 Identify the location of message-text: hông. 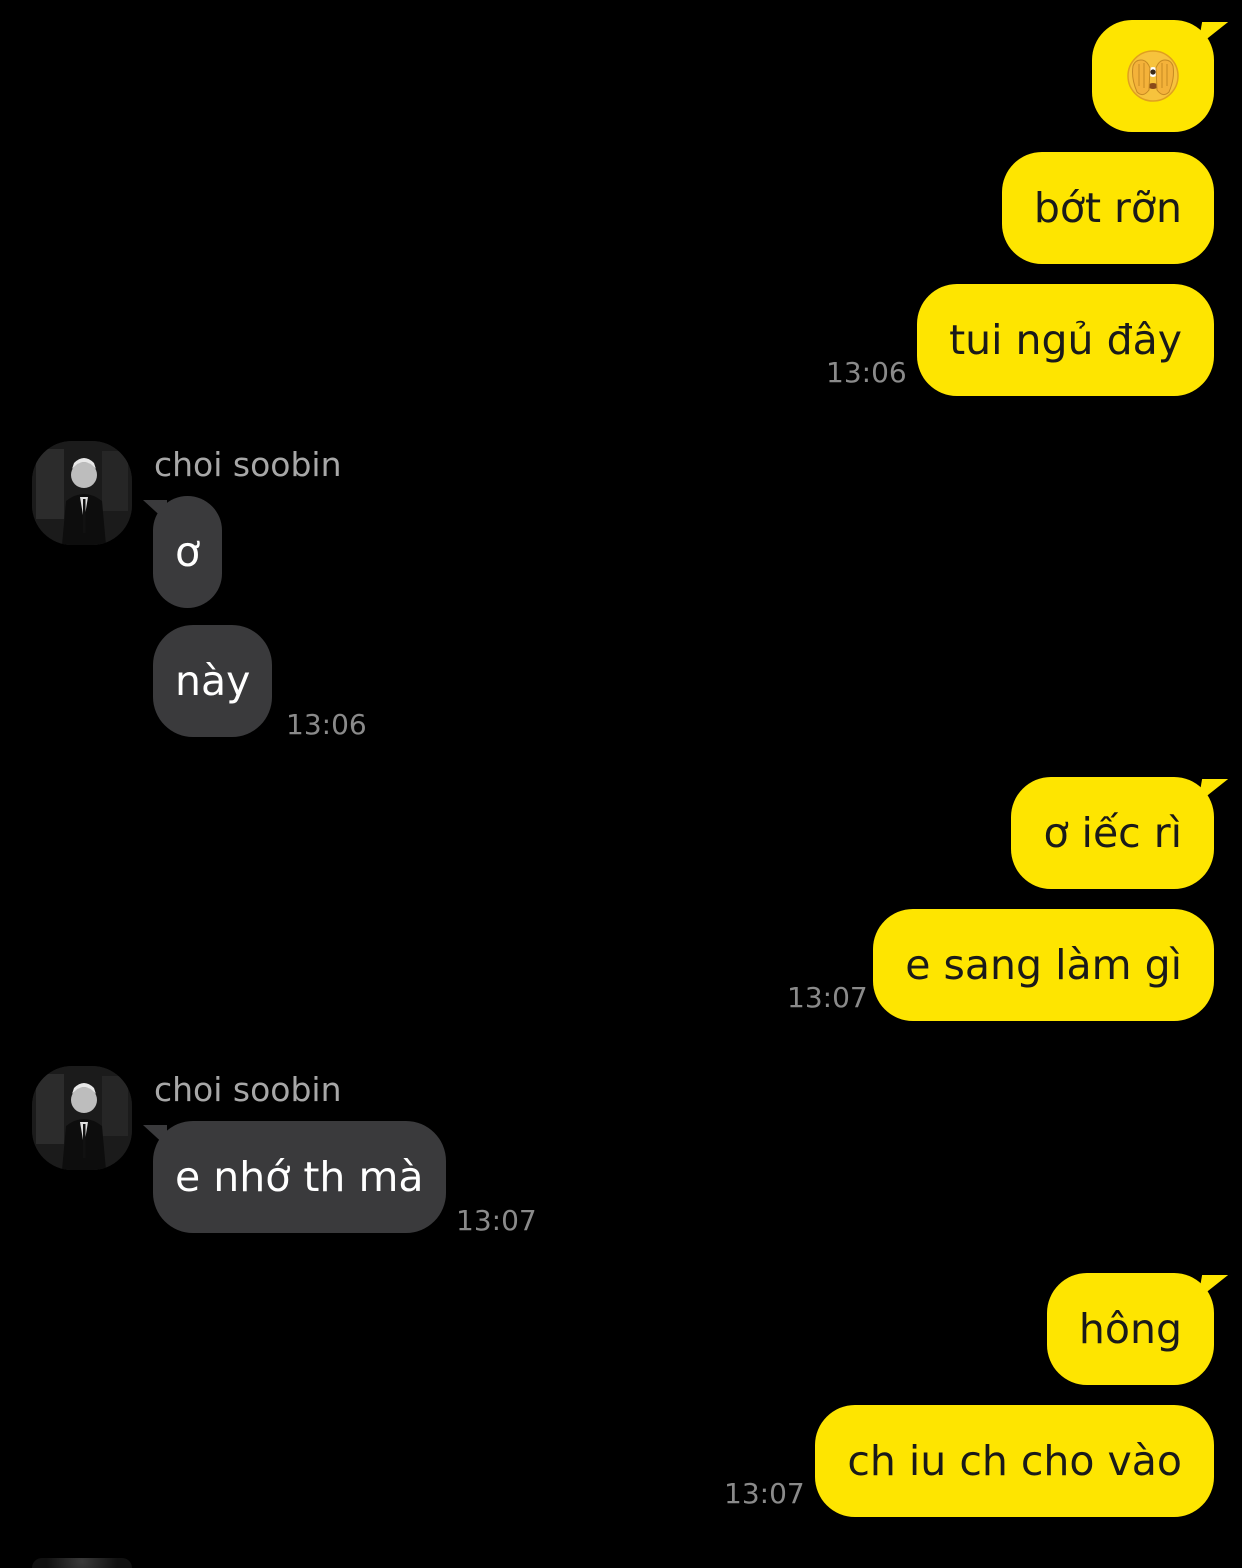
(1130, 1329).